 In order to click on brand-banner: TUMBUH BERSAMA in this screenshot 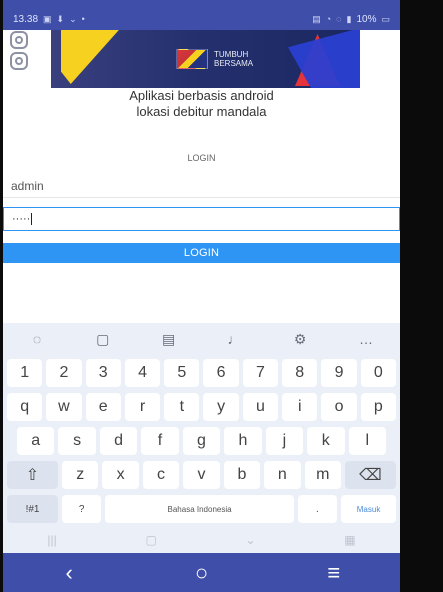, I will do `click(205, 59)`.